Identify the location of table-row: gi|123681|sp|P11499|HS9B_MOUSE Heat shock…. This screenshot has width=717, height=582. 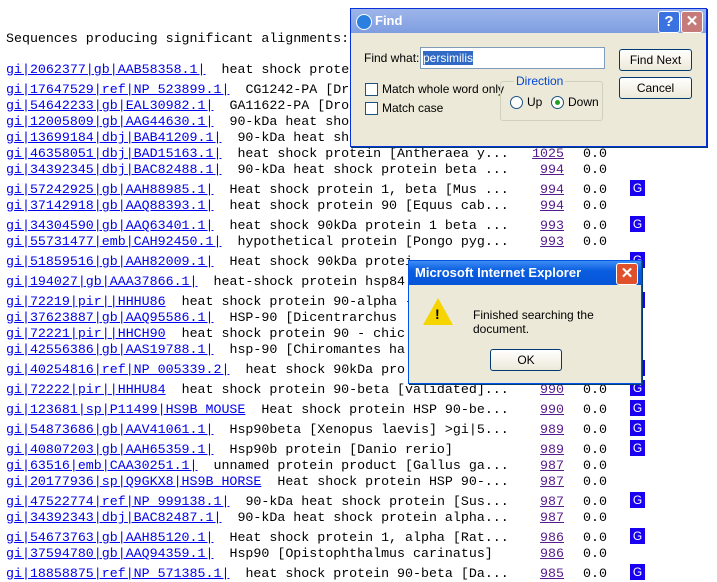
(356, 409).